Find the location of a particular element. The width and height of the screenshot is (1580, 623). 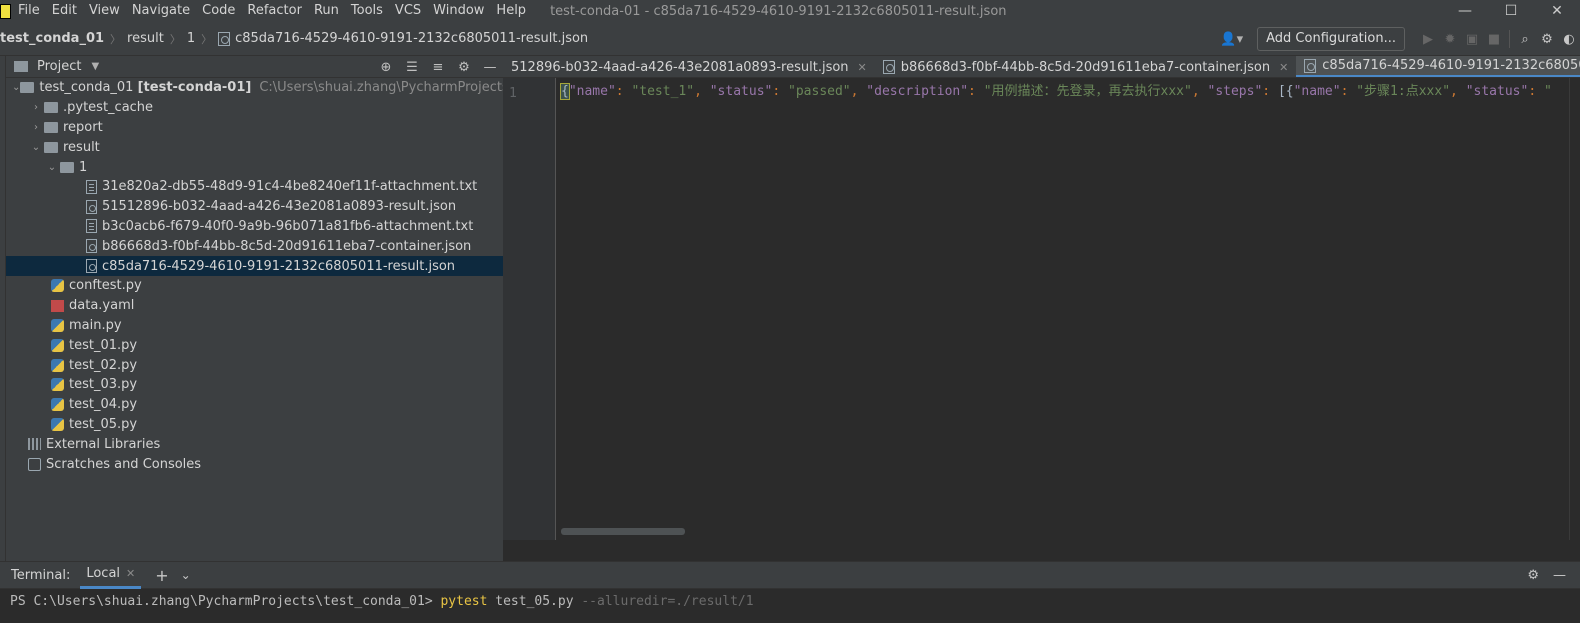

chevron-right-icon: 〉 is located at coordinates (207, 39).